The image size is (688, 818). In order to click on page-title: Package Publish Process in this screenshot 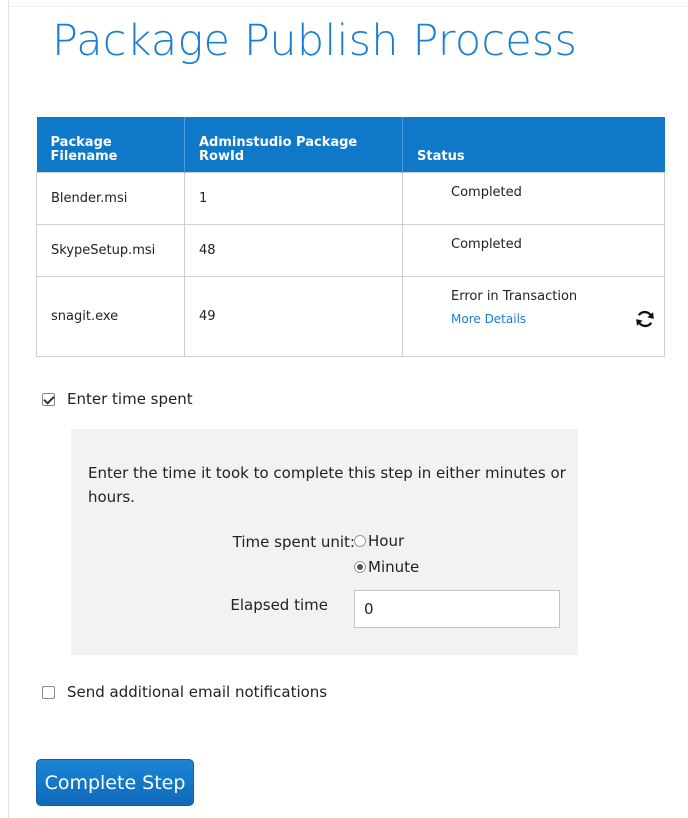, I will do `click(315, 41)`.